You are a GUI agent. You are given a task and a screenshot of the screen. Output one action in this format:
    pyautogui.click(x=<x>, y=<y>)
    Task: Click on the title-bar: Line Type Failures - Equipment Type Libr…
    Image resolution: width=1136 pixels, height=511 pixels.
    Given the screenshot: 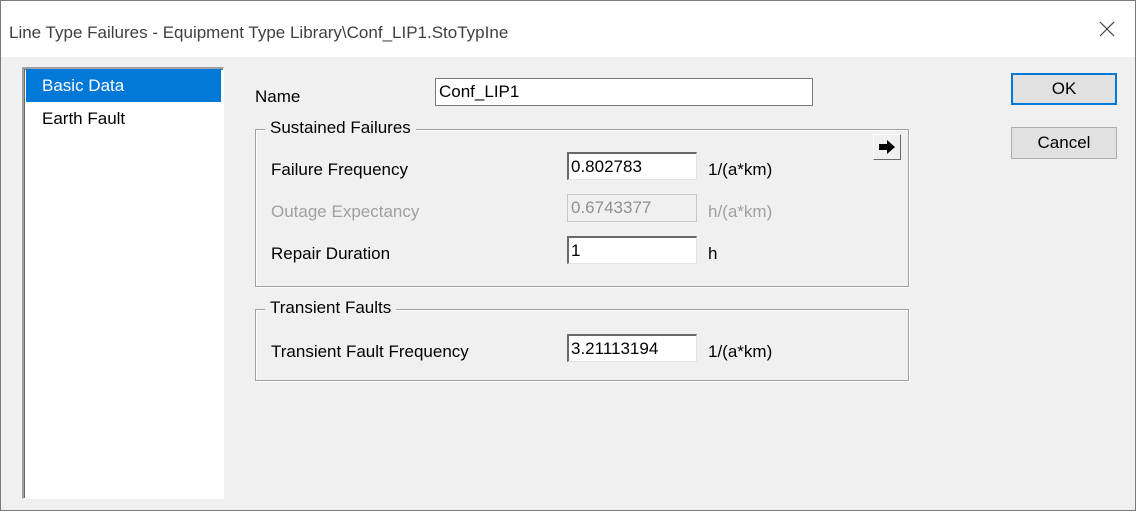 What is the action you would take?
    pyautogui.click(x=568, y=29)
    